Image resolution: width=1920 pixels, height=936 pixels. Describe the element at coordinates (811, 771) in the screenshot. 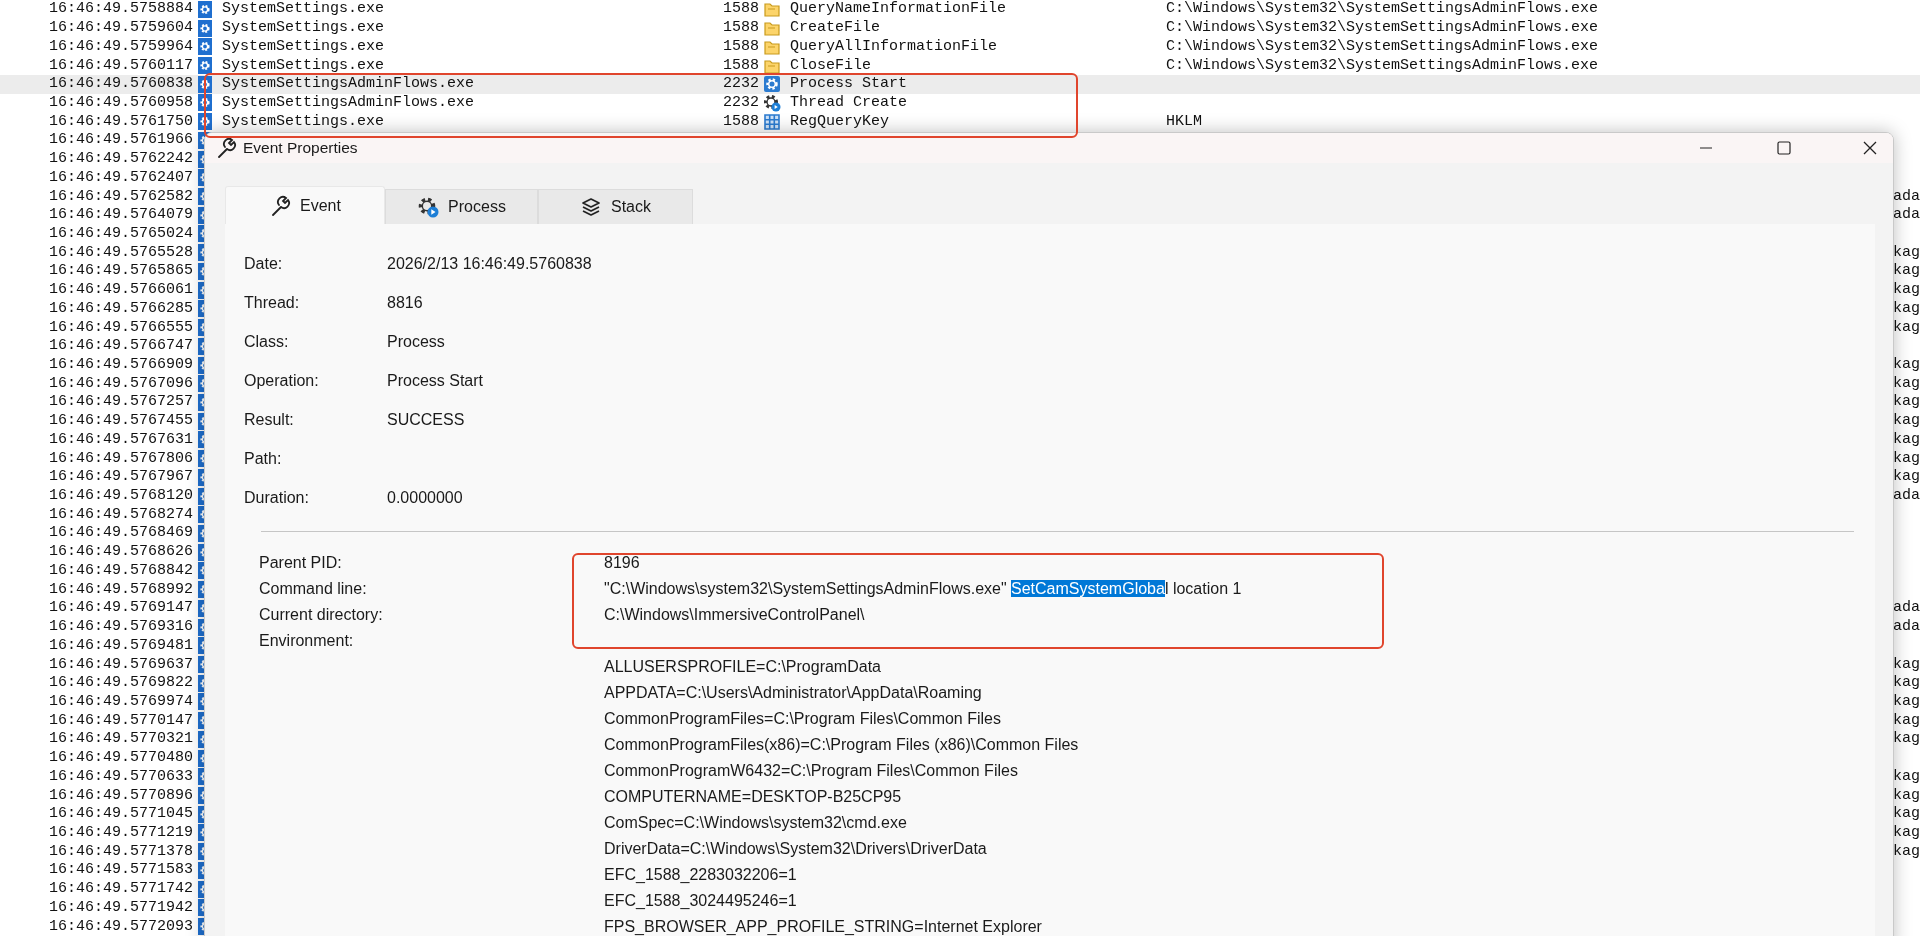

I see `environment-variable: CommonProgramW6432=C:\Program Files\Common Files` at that location.